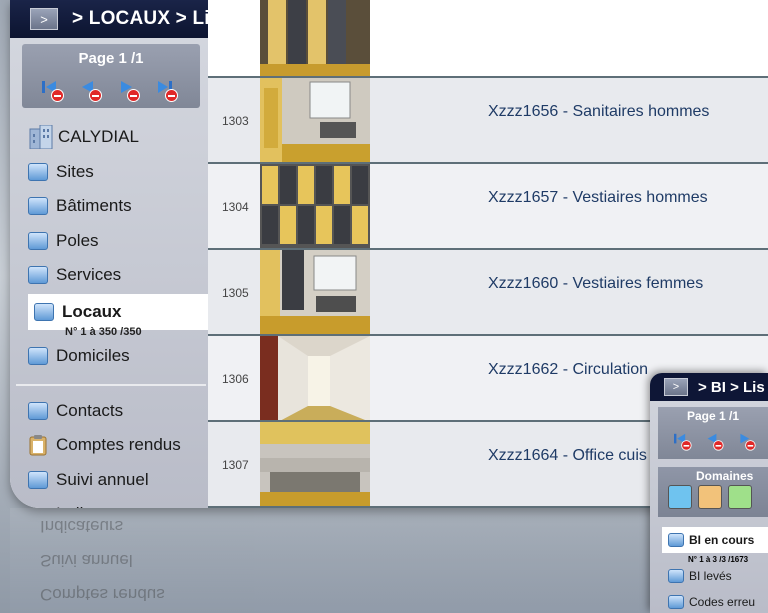 This screenshot has width=768, height=613. I want to click on reflection-label: Comptes rendus, so click(102, 594).